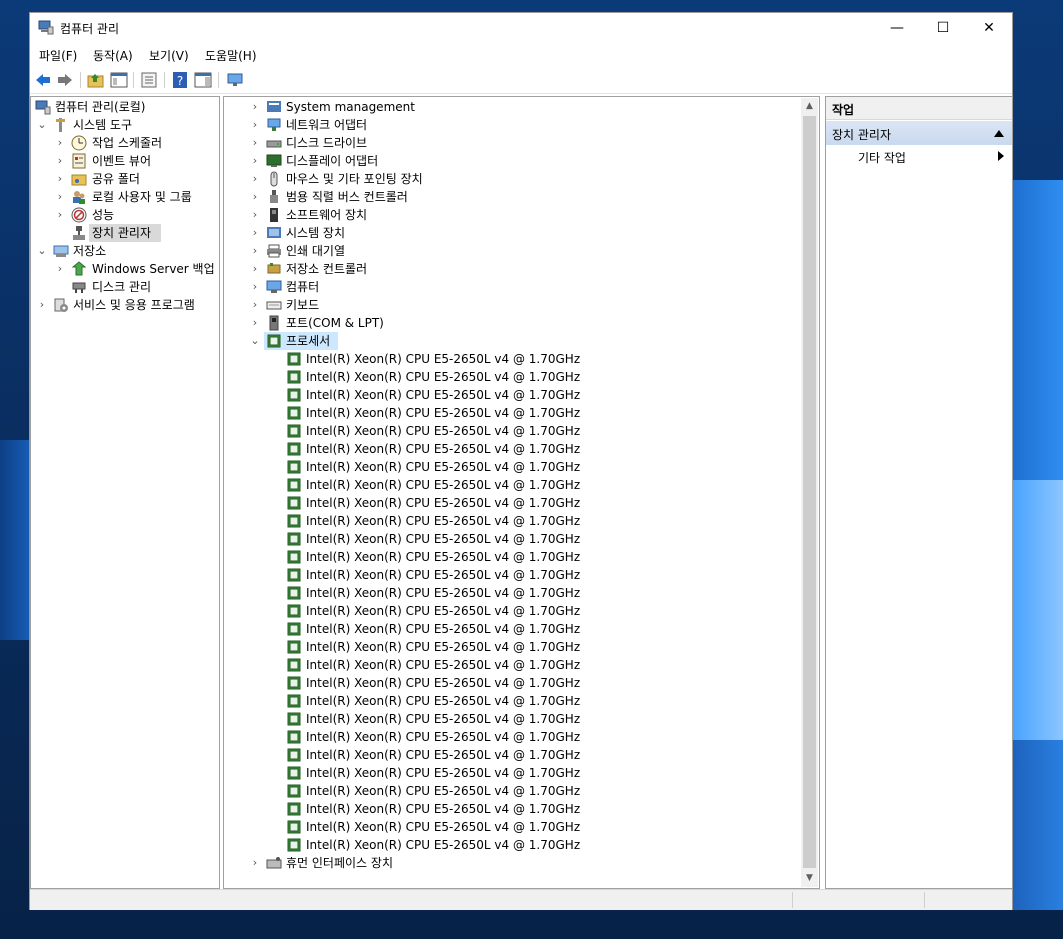 The height and width of the screenshot is (939, 1063). What do you see at coordinates (58, 55) in the screenshot?
I see `menu-file: 파일(F)` at bounding box center [58, 55].